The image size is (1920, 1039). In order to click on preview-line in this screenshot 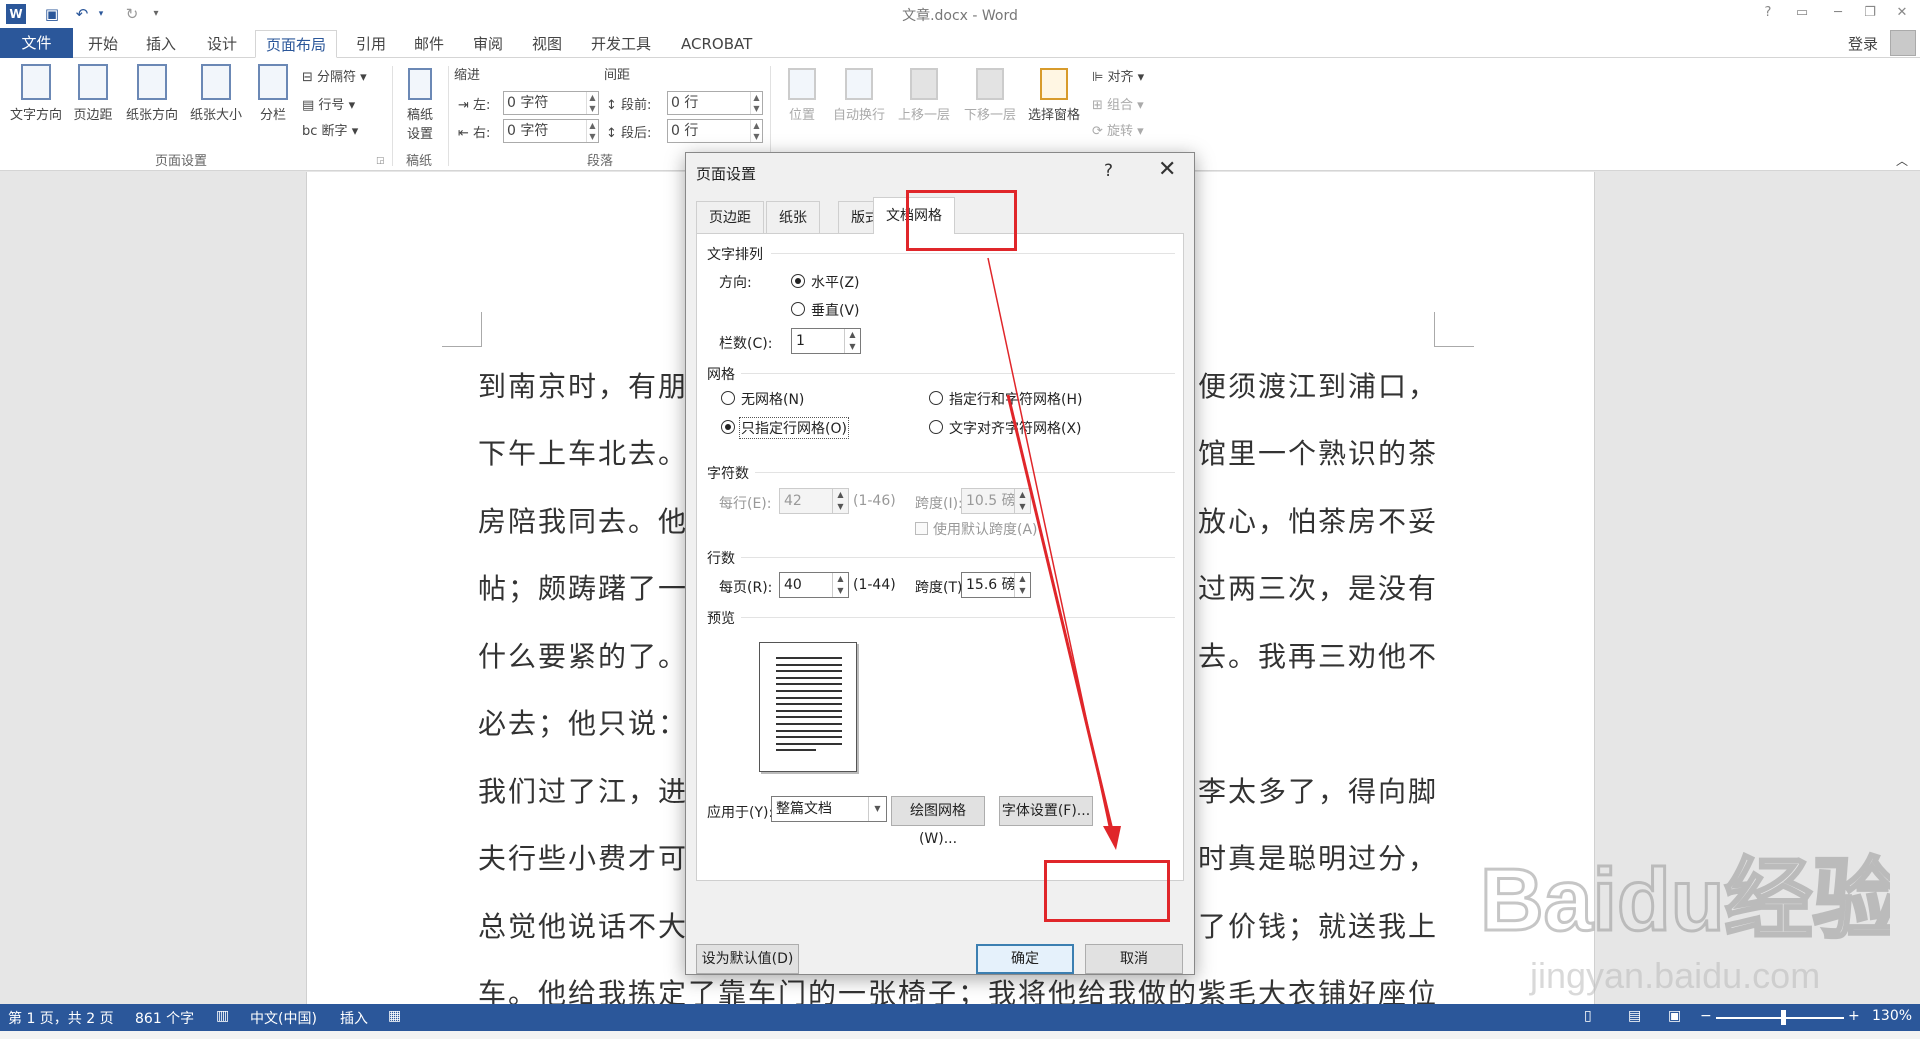, I will do `click(809, 710)`.